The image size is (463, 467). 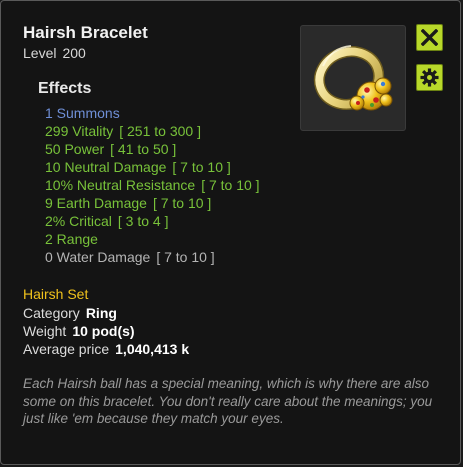 I want to click on effect-text: 9 Earth Damage, so click(x=96, y=203).